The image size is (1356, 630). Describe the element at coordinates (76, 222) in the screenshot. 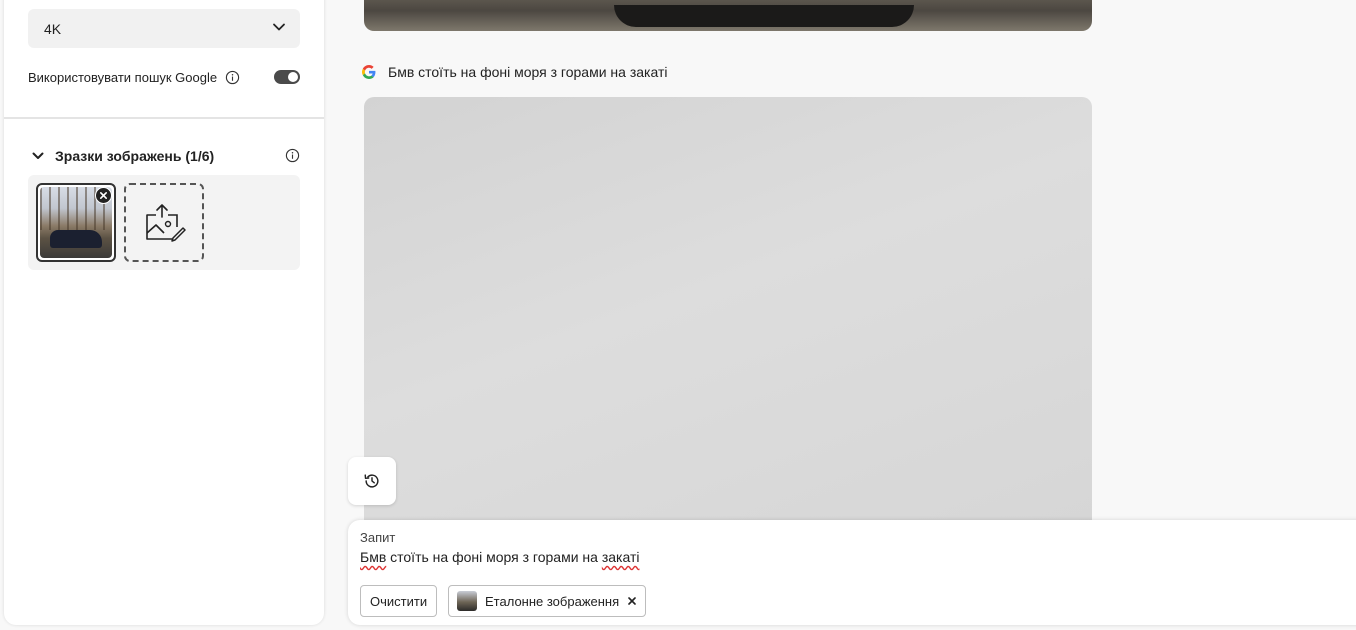

I see `sample-image-thumbnail` at that location.